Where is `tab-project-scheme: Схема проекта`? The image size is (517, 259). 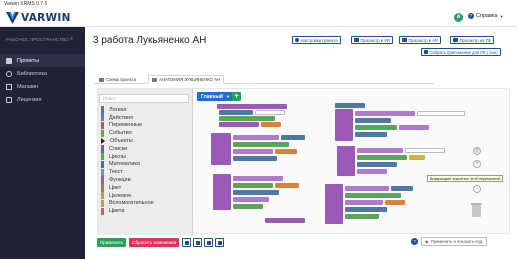 tab-project-scheme: Схема проекта is located at coordinates (117, 79).